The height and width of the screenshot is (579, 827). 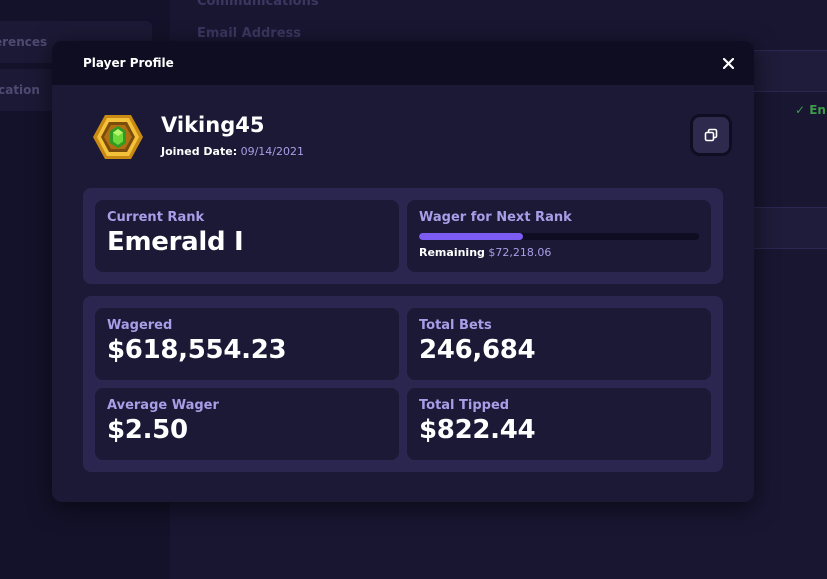 What do you see at coordinates (477, 430) in the screenshot?
I see `stat-value: $822.44` at bounding box center [477, 430].